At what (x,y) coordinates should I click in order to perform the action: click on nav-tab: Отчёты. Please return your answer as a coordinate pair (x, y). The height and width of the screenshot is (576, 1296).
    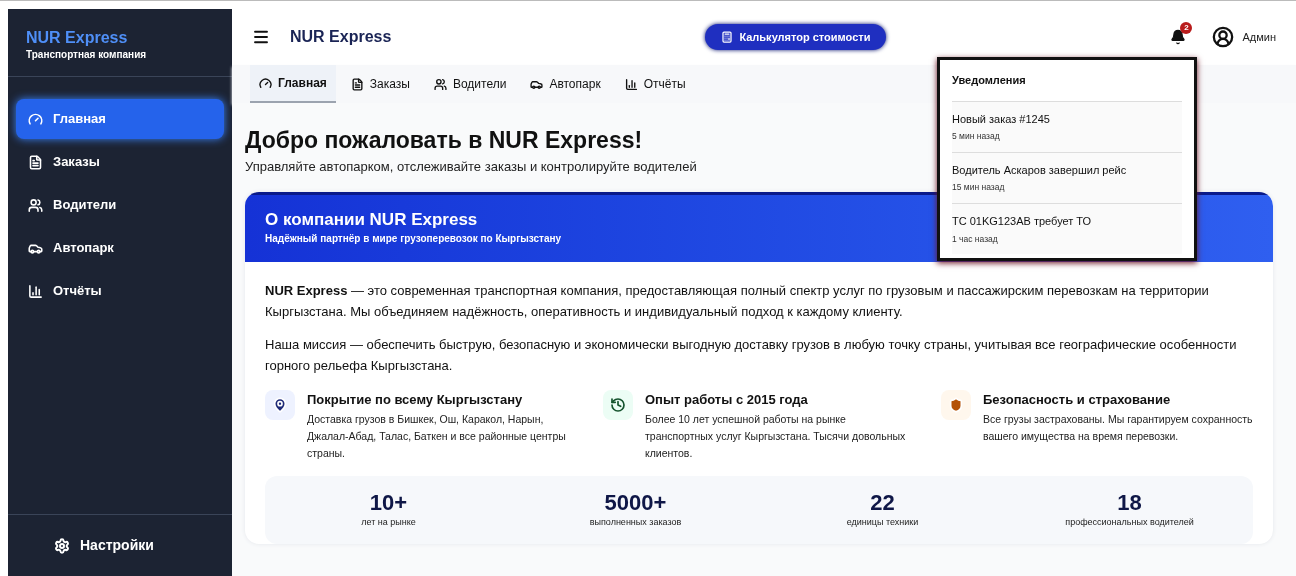
    Looking at the image, I should click on (655, 84).